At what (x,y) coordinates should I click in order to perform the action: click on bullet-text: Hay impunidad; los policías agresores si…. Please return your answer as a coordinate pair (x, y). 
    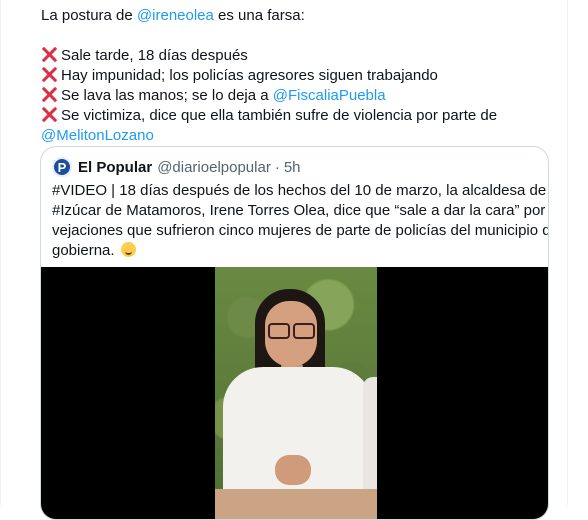
    Looking at the image, I should click on (249, 75).